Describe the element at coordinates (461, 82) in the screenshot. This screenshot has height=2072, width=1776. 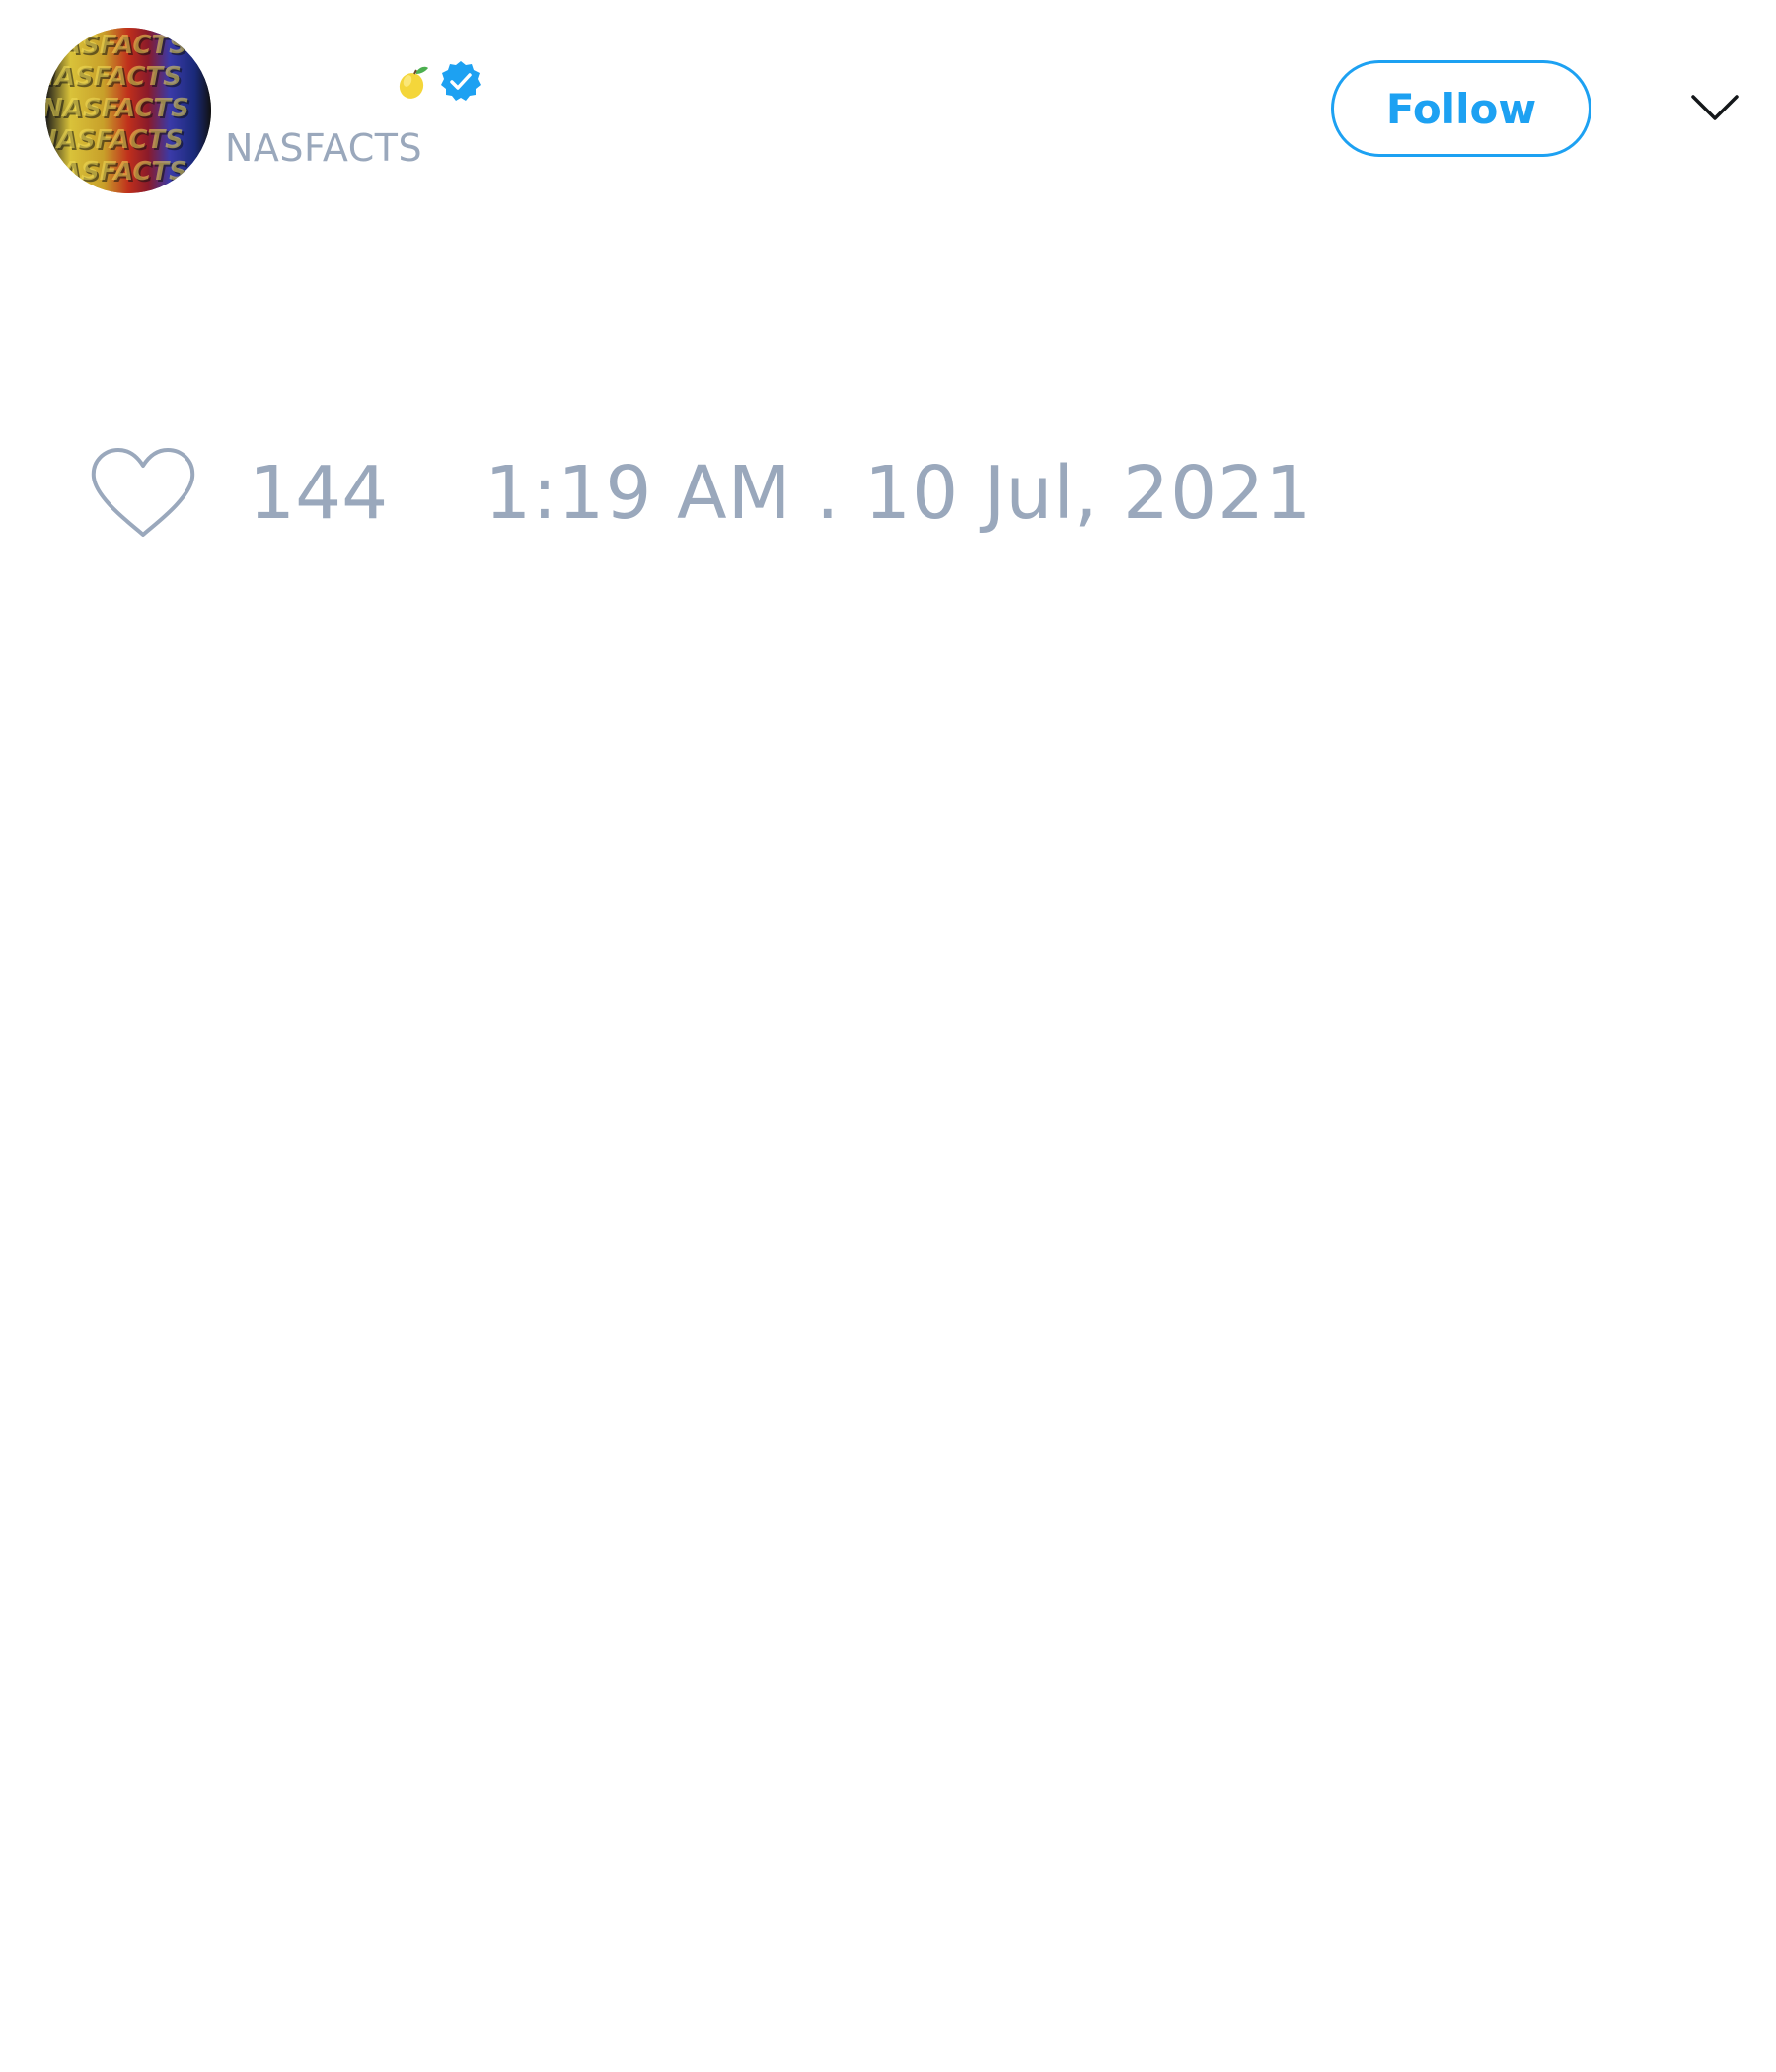
I see `verified-badge-icon` at that location.